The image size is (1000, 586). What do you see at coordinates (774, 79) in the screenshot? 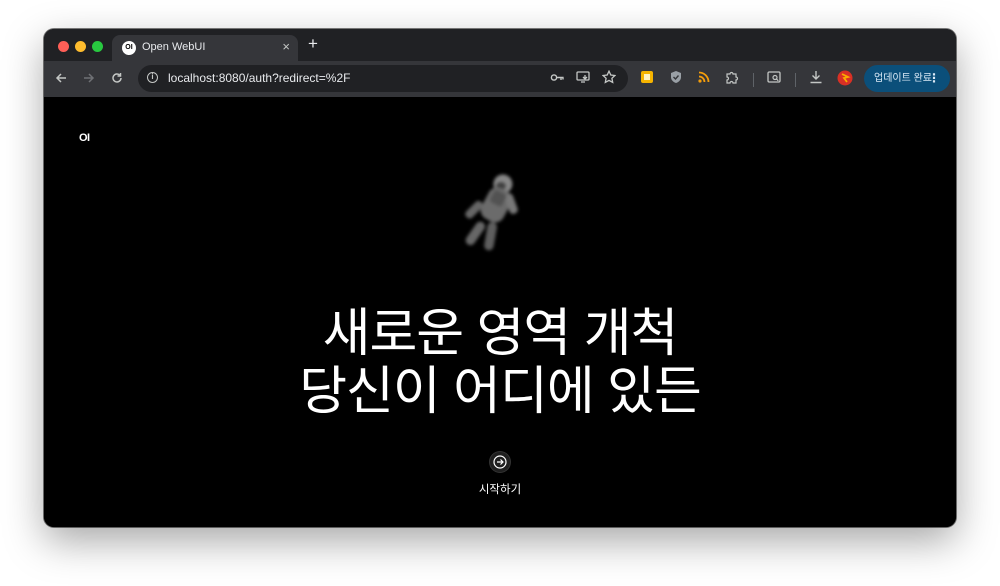
I see `tab-search-icon` at bounding box center [774, 79].